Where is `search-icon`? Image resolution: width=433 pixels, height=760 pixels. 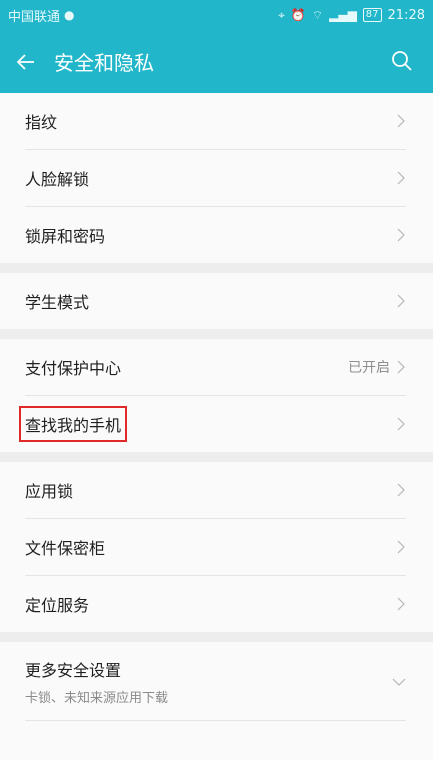 search-icon is located at coordinates (402, 61).